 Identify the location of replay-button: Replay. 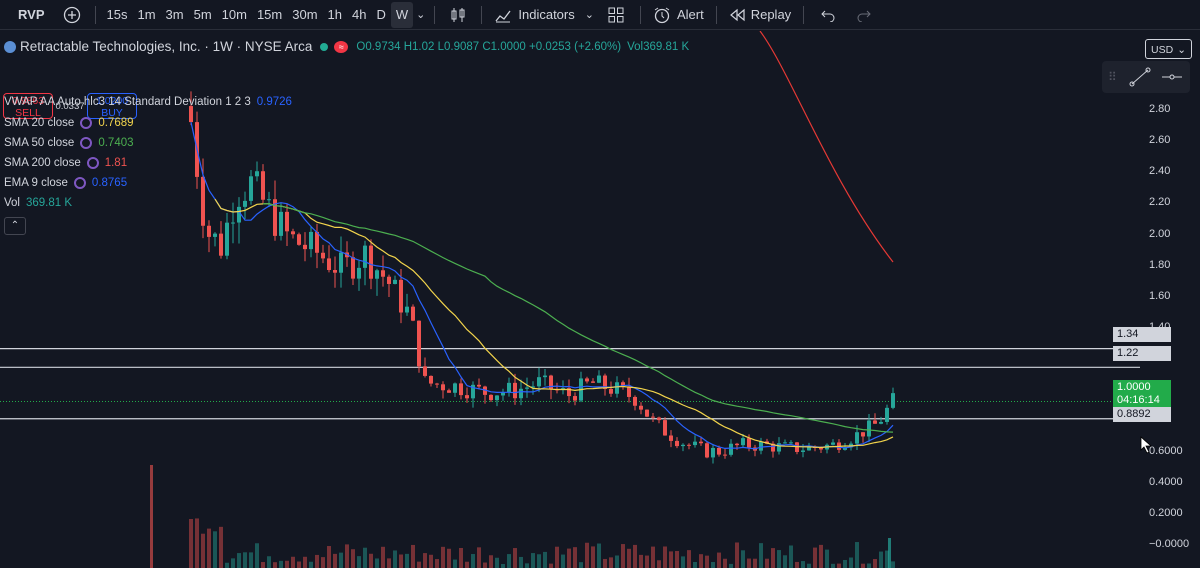
(760, 15).